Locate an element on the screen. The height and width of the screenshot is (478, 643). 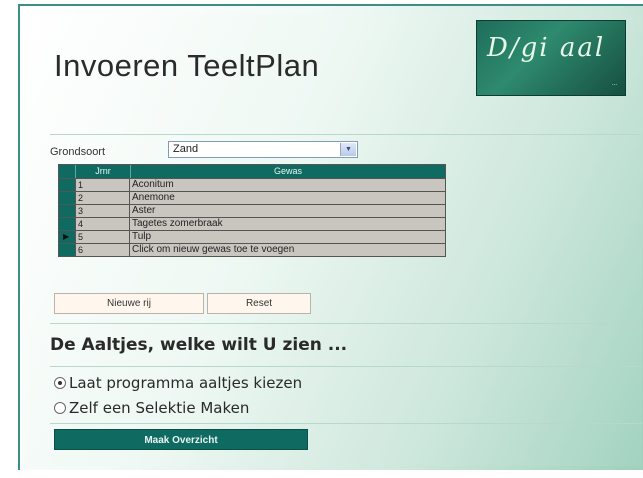
table-row: ▶ 5 Tulp is located at coordinates (252, 236).